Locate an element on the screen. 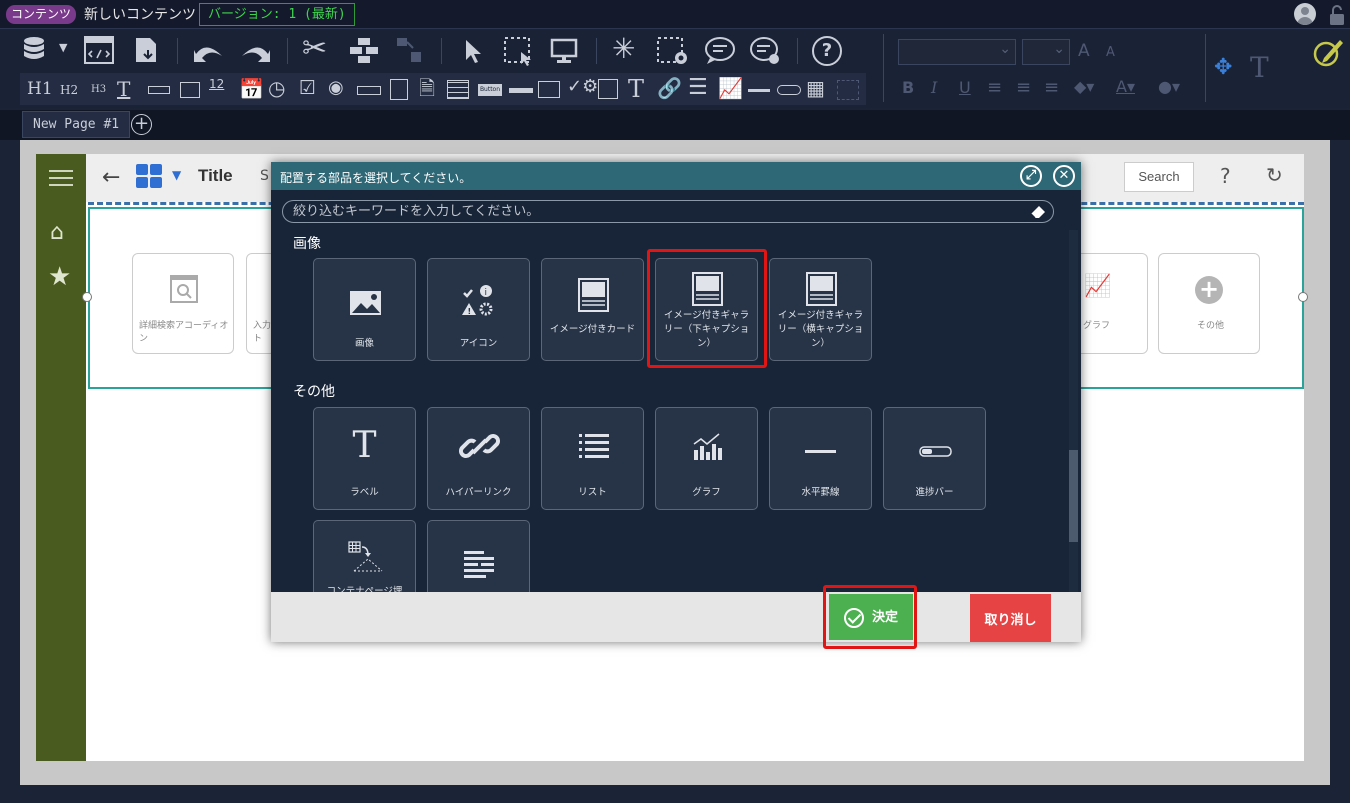 The image size is (1350, 803). label-tool-icon: T is located at coordinates (636, 89).